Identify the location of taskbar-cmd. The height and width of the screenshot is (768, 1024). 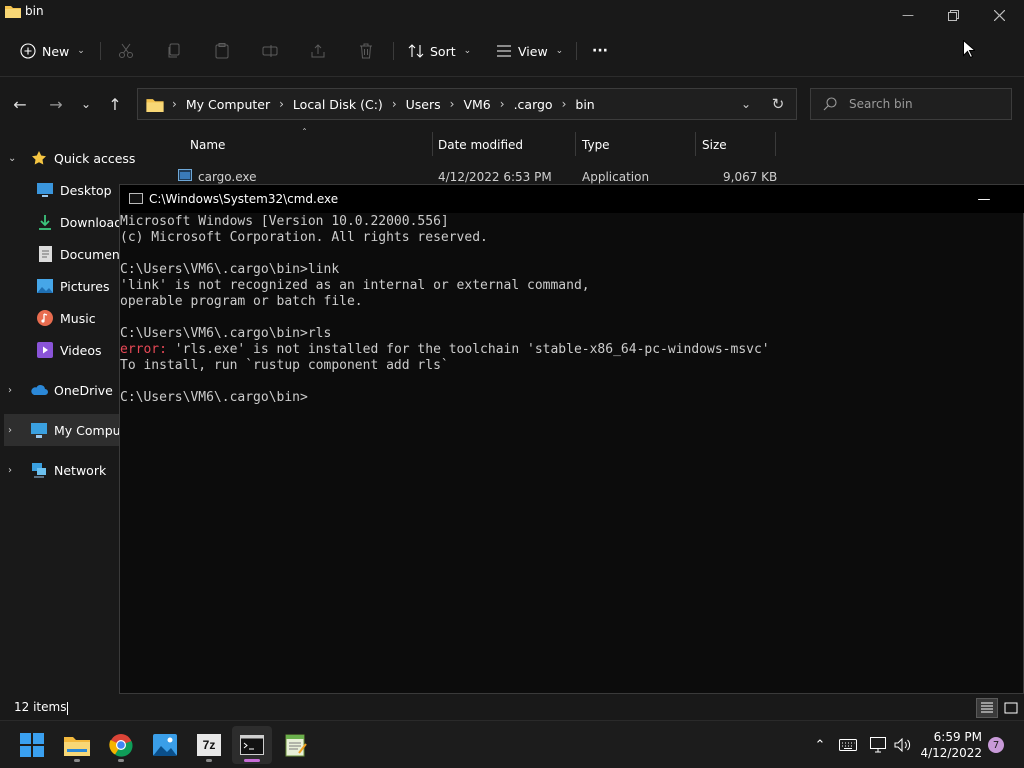
(252, 745).